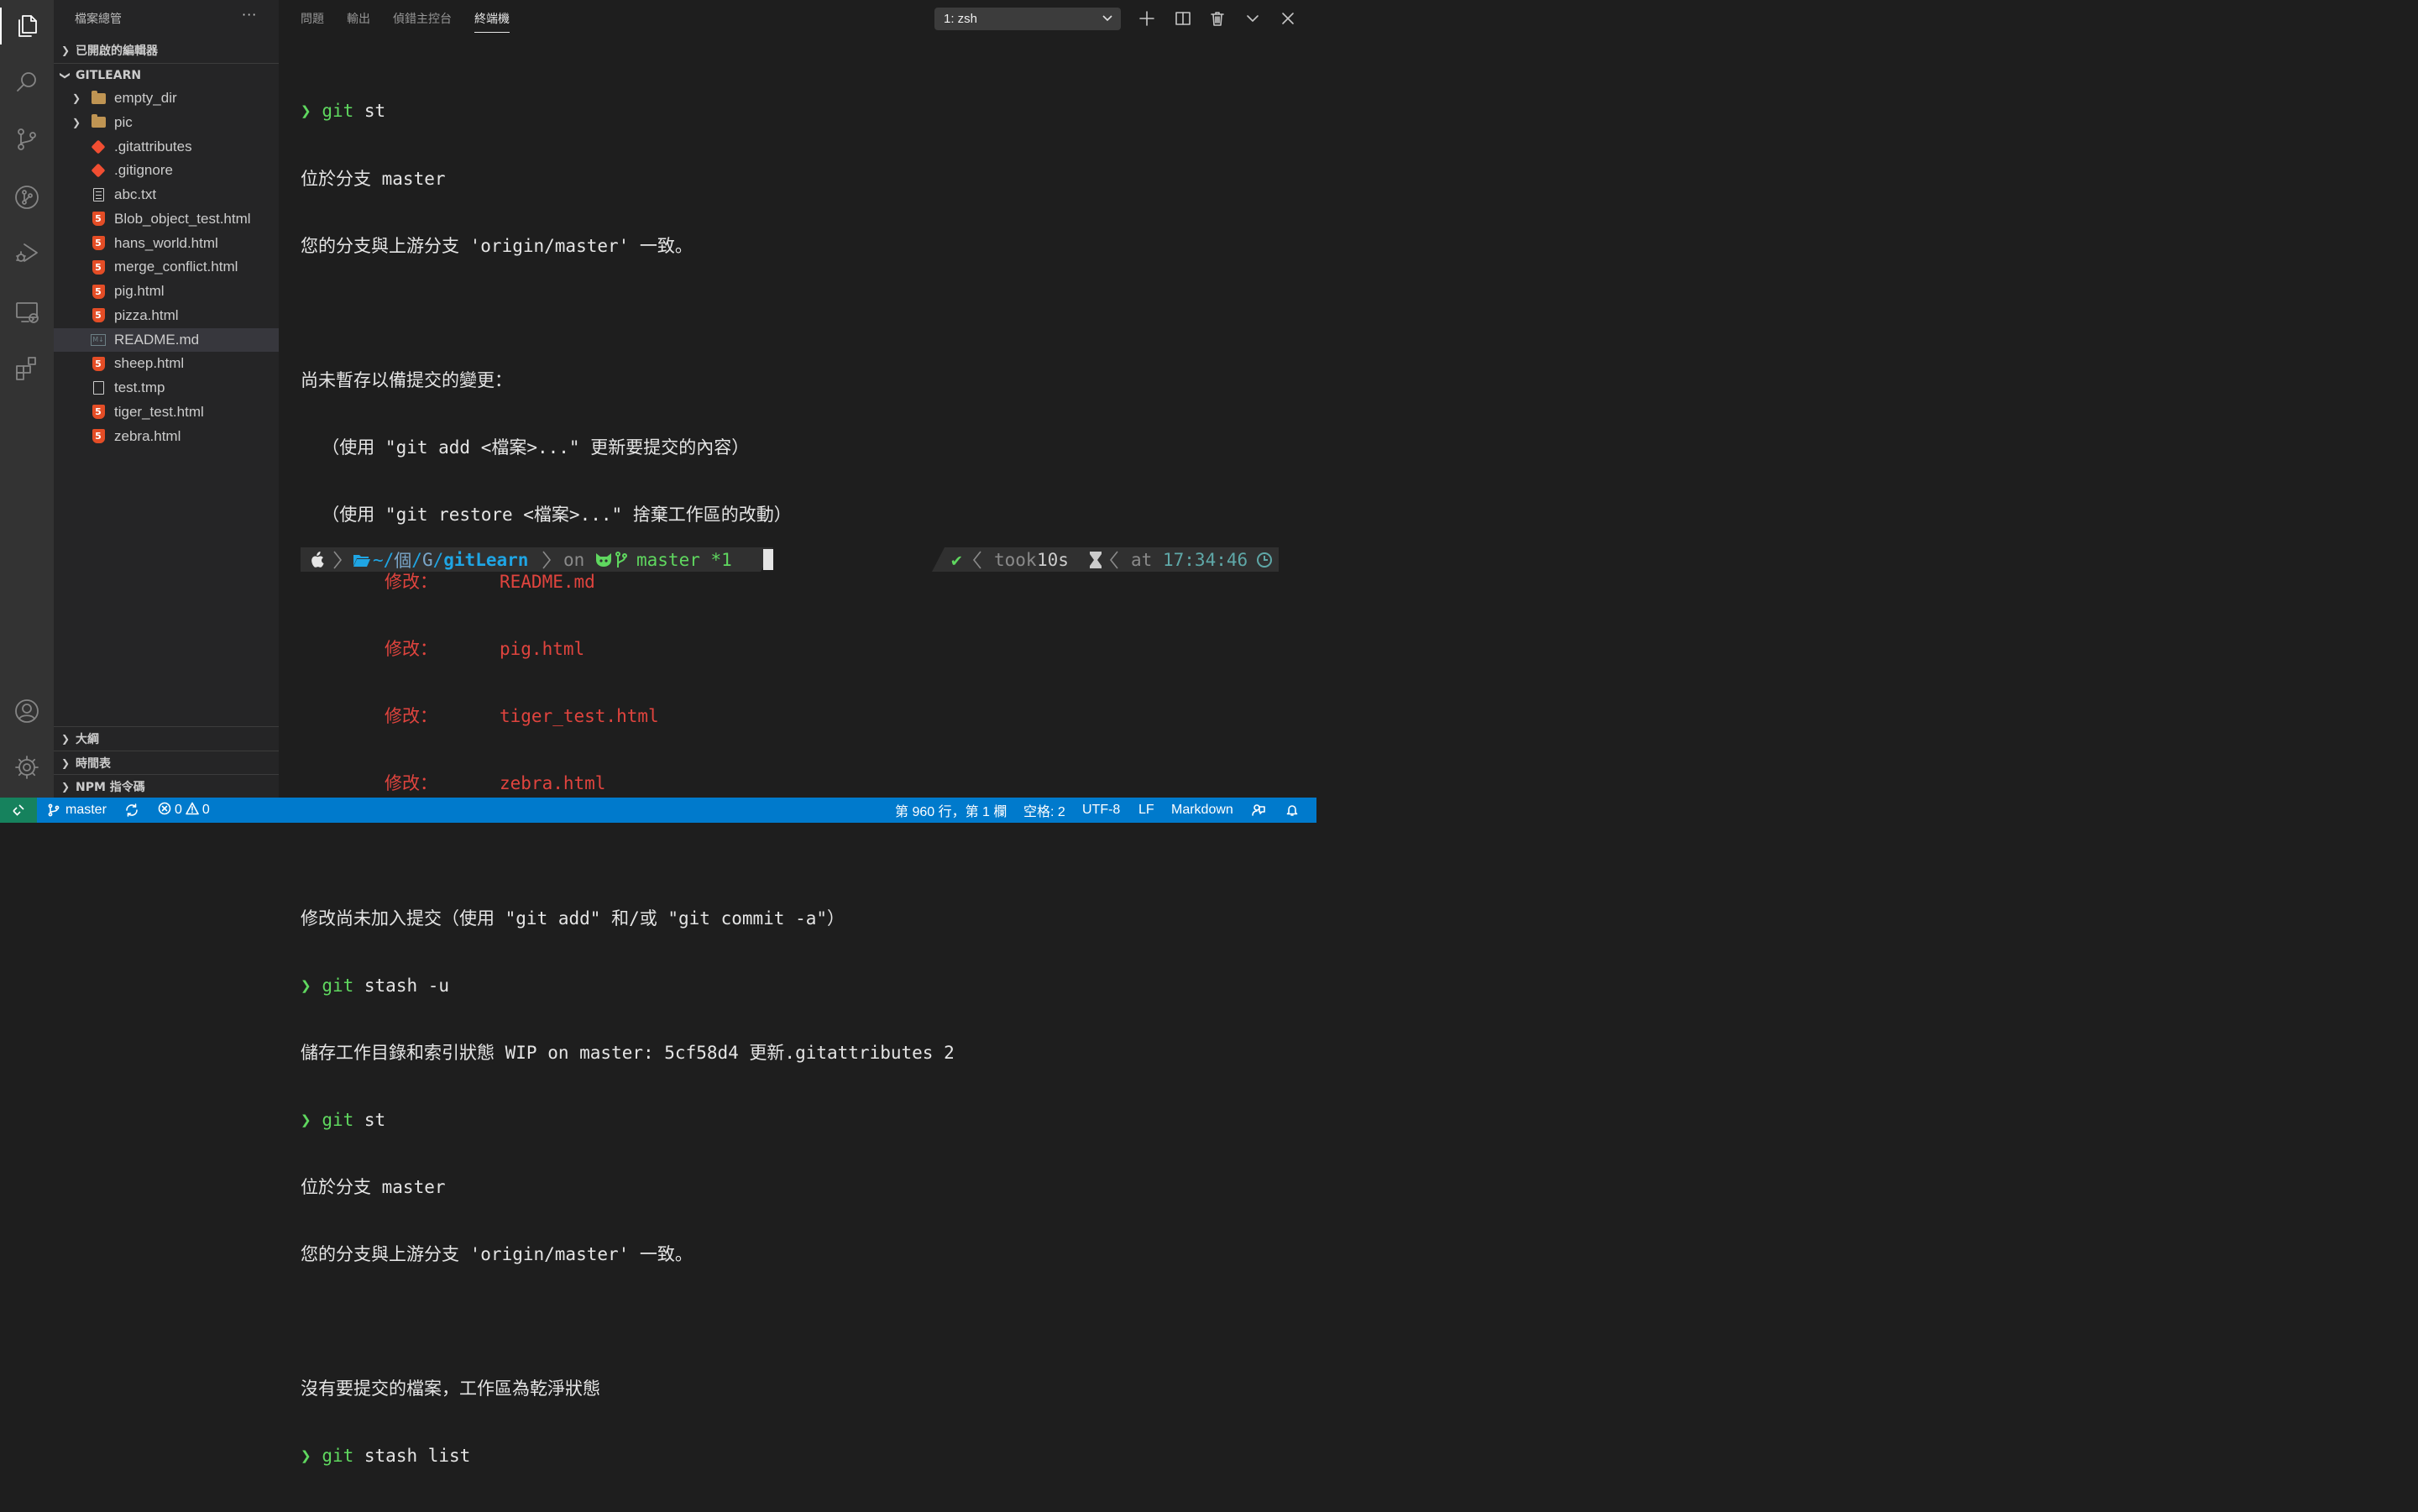  Describe the element at coordinates (166, 291) in the screenshot. I see `file-tree-item: 5 pig.html` at that location.